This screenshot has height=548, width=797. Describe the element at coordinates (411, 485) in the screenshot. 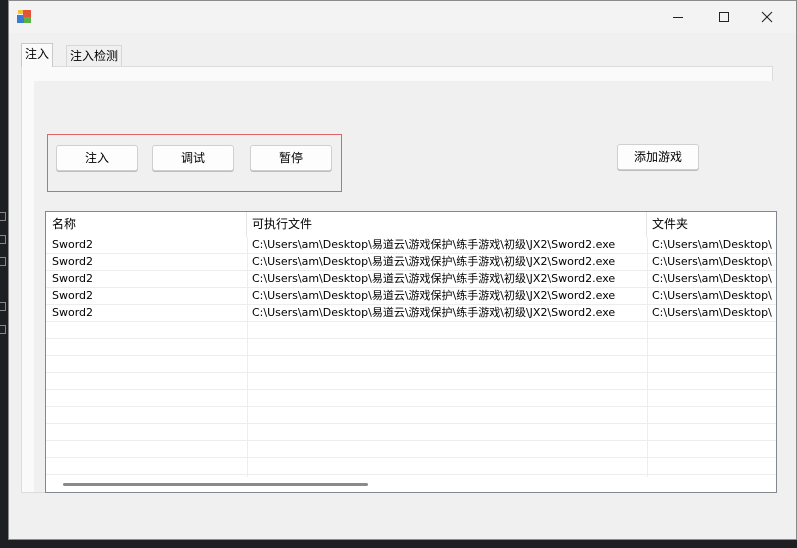

I see `horizontal-scrollbar` at that location.